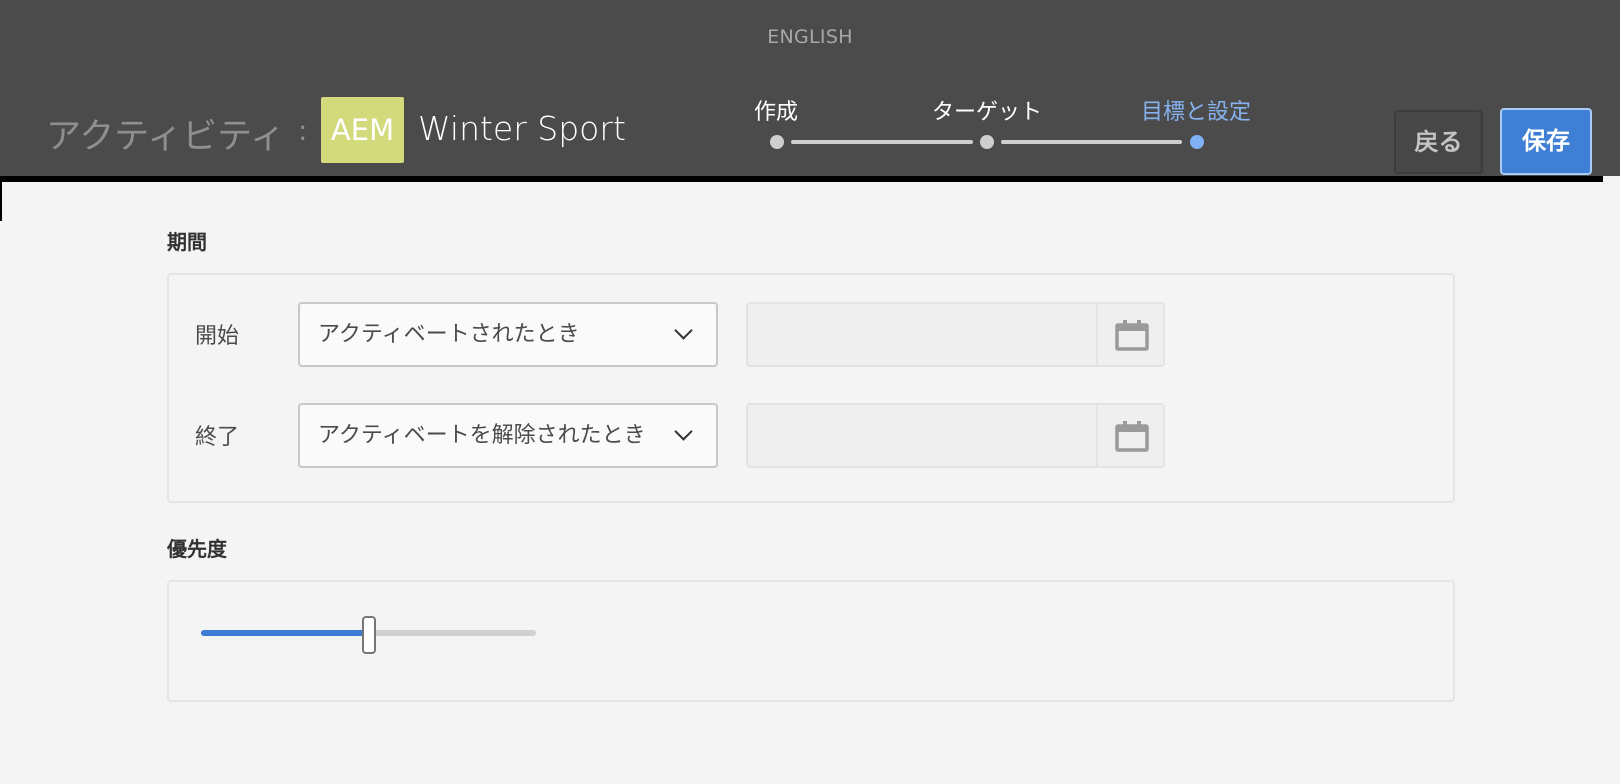 This screenshot has height=784, width=1620. I want to click on language-indicator: ENGLISH, so click(810, 37).